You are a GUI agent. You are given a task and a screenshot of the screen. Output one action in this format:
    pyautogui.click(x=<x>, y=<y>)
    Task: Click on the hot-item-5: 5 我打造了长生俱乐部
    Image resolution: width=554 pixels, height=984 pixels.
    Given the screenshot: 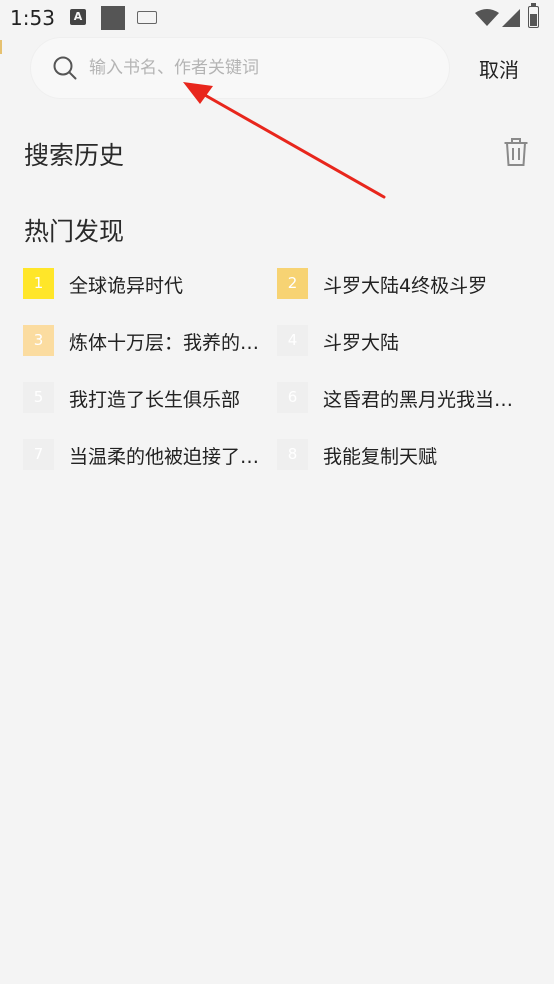 What is the action you would take?
    pyautogui.click(x=148, y=398)
    